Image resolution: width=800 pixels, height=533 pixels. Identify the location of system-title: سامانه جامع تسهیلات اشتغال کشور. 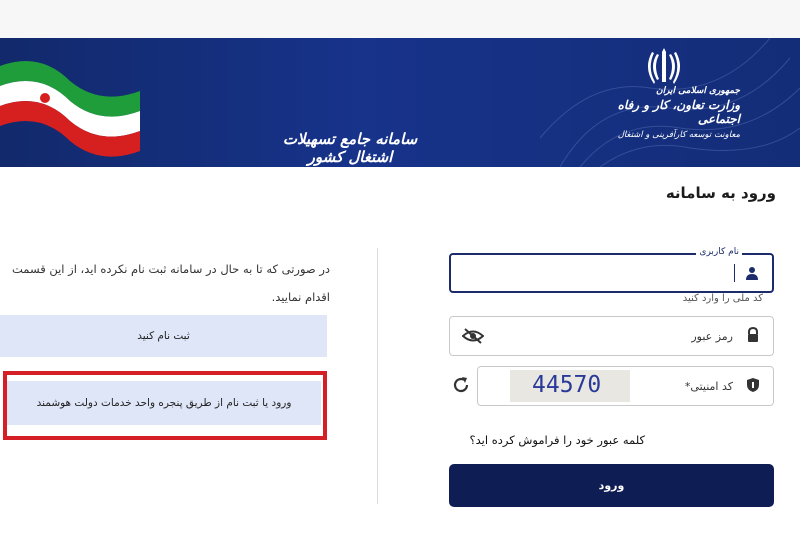
(350, 148).